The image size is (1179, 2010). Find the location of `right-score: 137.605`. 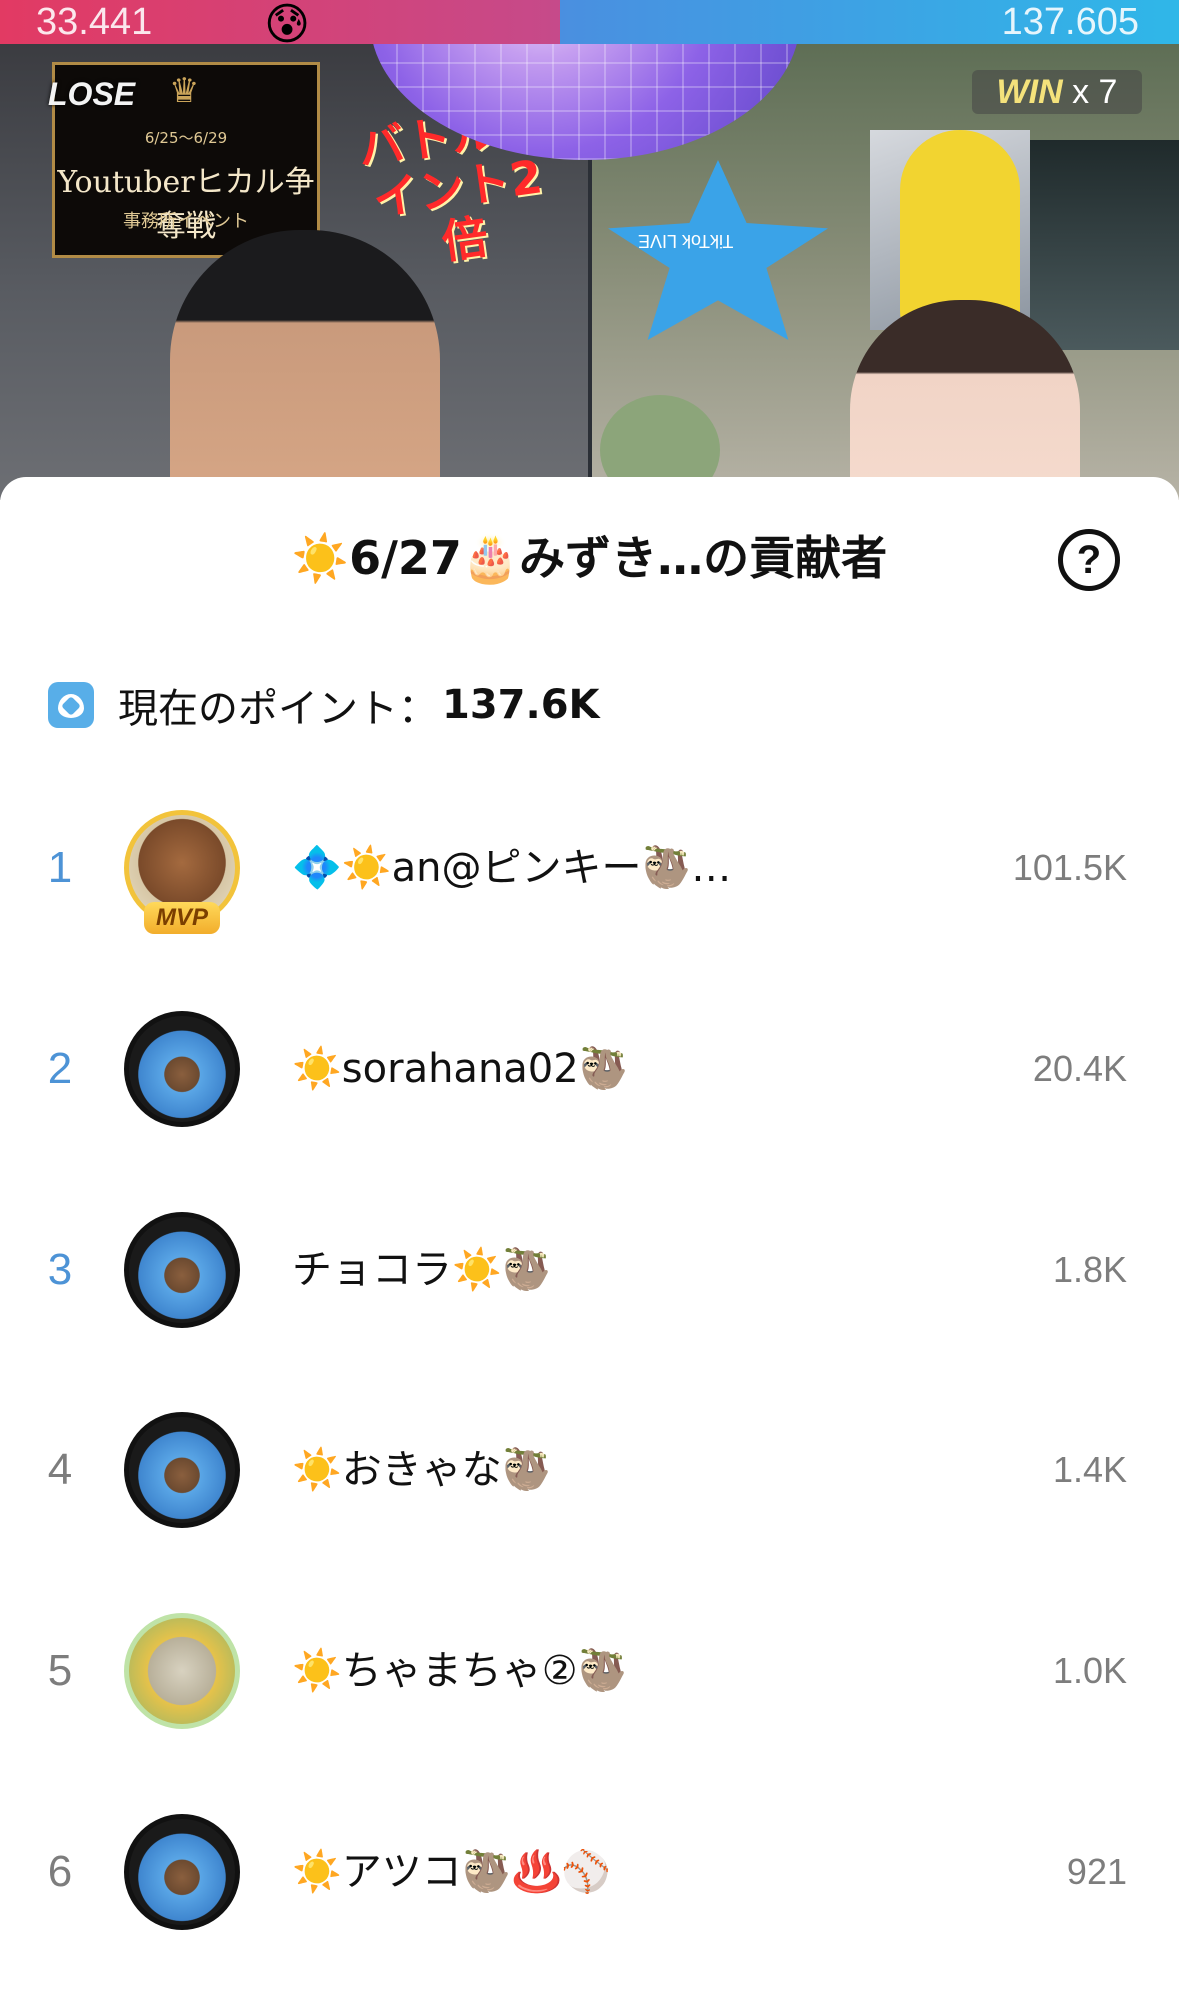

right-score: 137.605 is located at coordinates (1070, 22).